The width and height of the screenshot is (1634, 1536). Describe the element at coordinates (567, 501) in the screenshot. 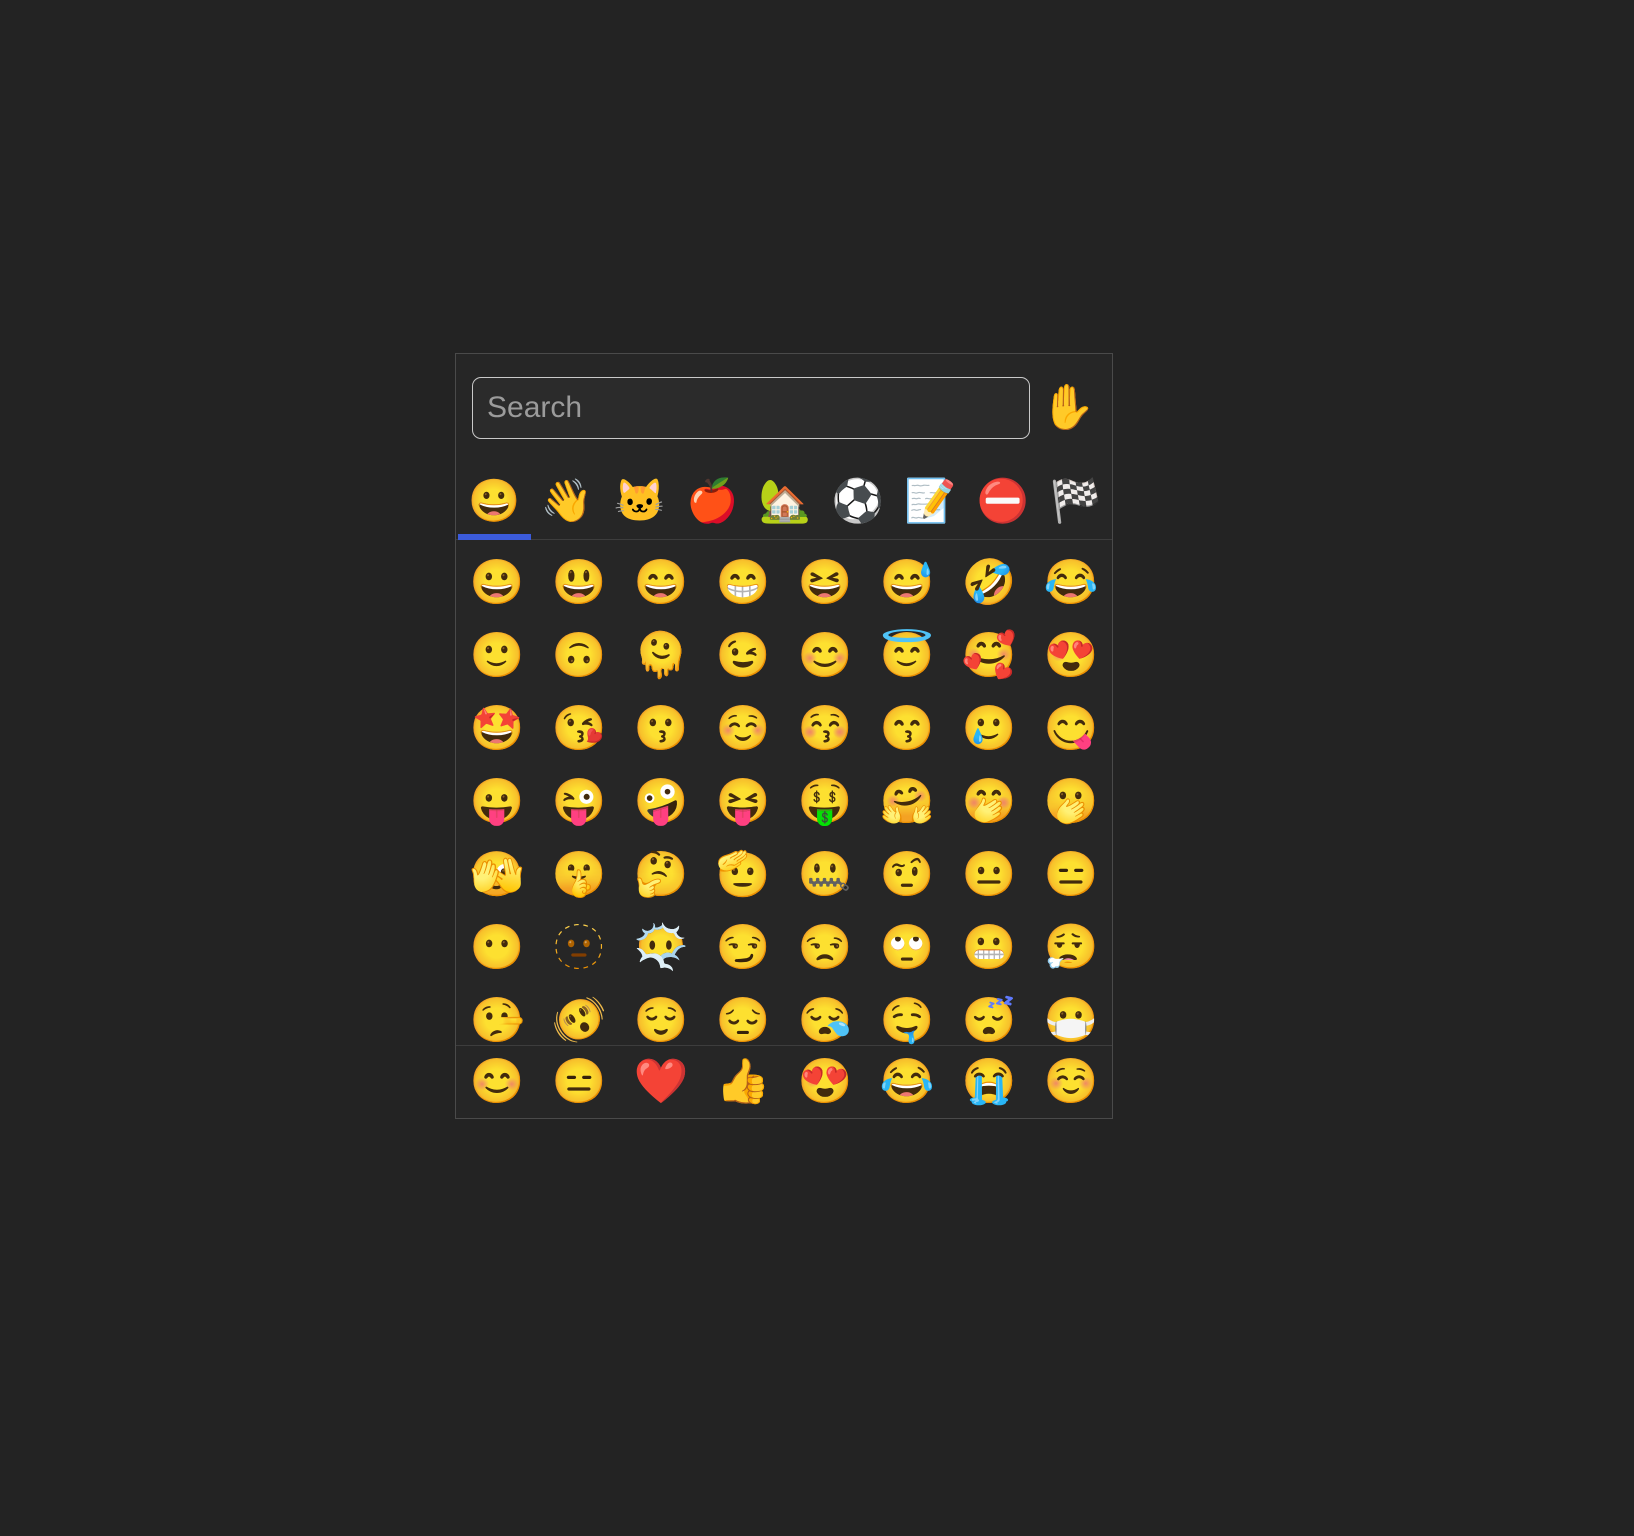

I see `tab-people-and-body: 👋` at that location.